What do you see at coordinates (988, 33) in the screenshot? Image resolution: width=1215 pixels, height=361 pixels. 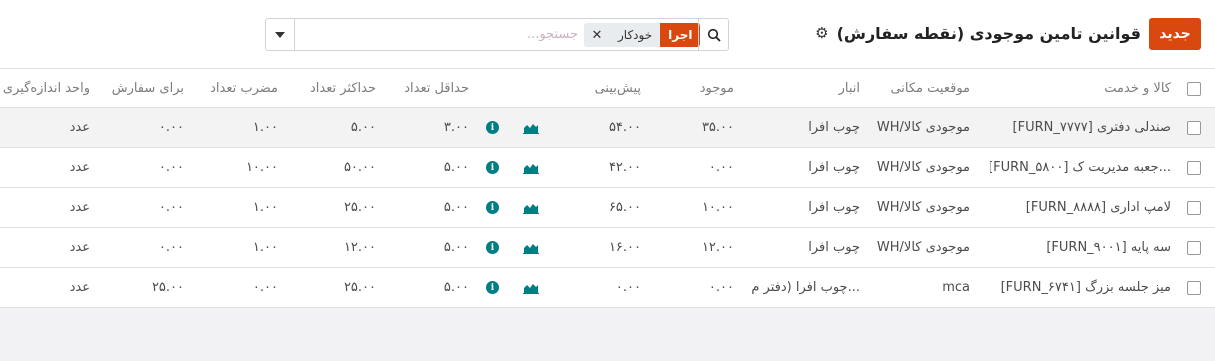 I see `page-title-text: قوانین تامین موجودی (نقطه سفارش)` at bounding box center [988, 33].